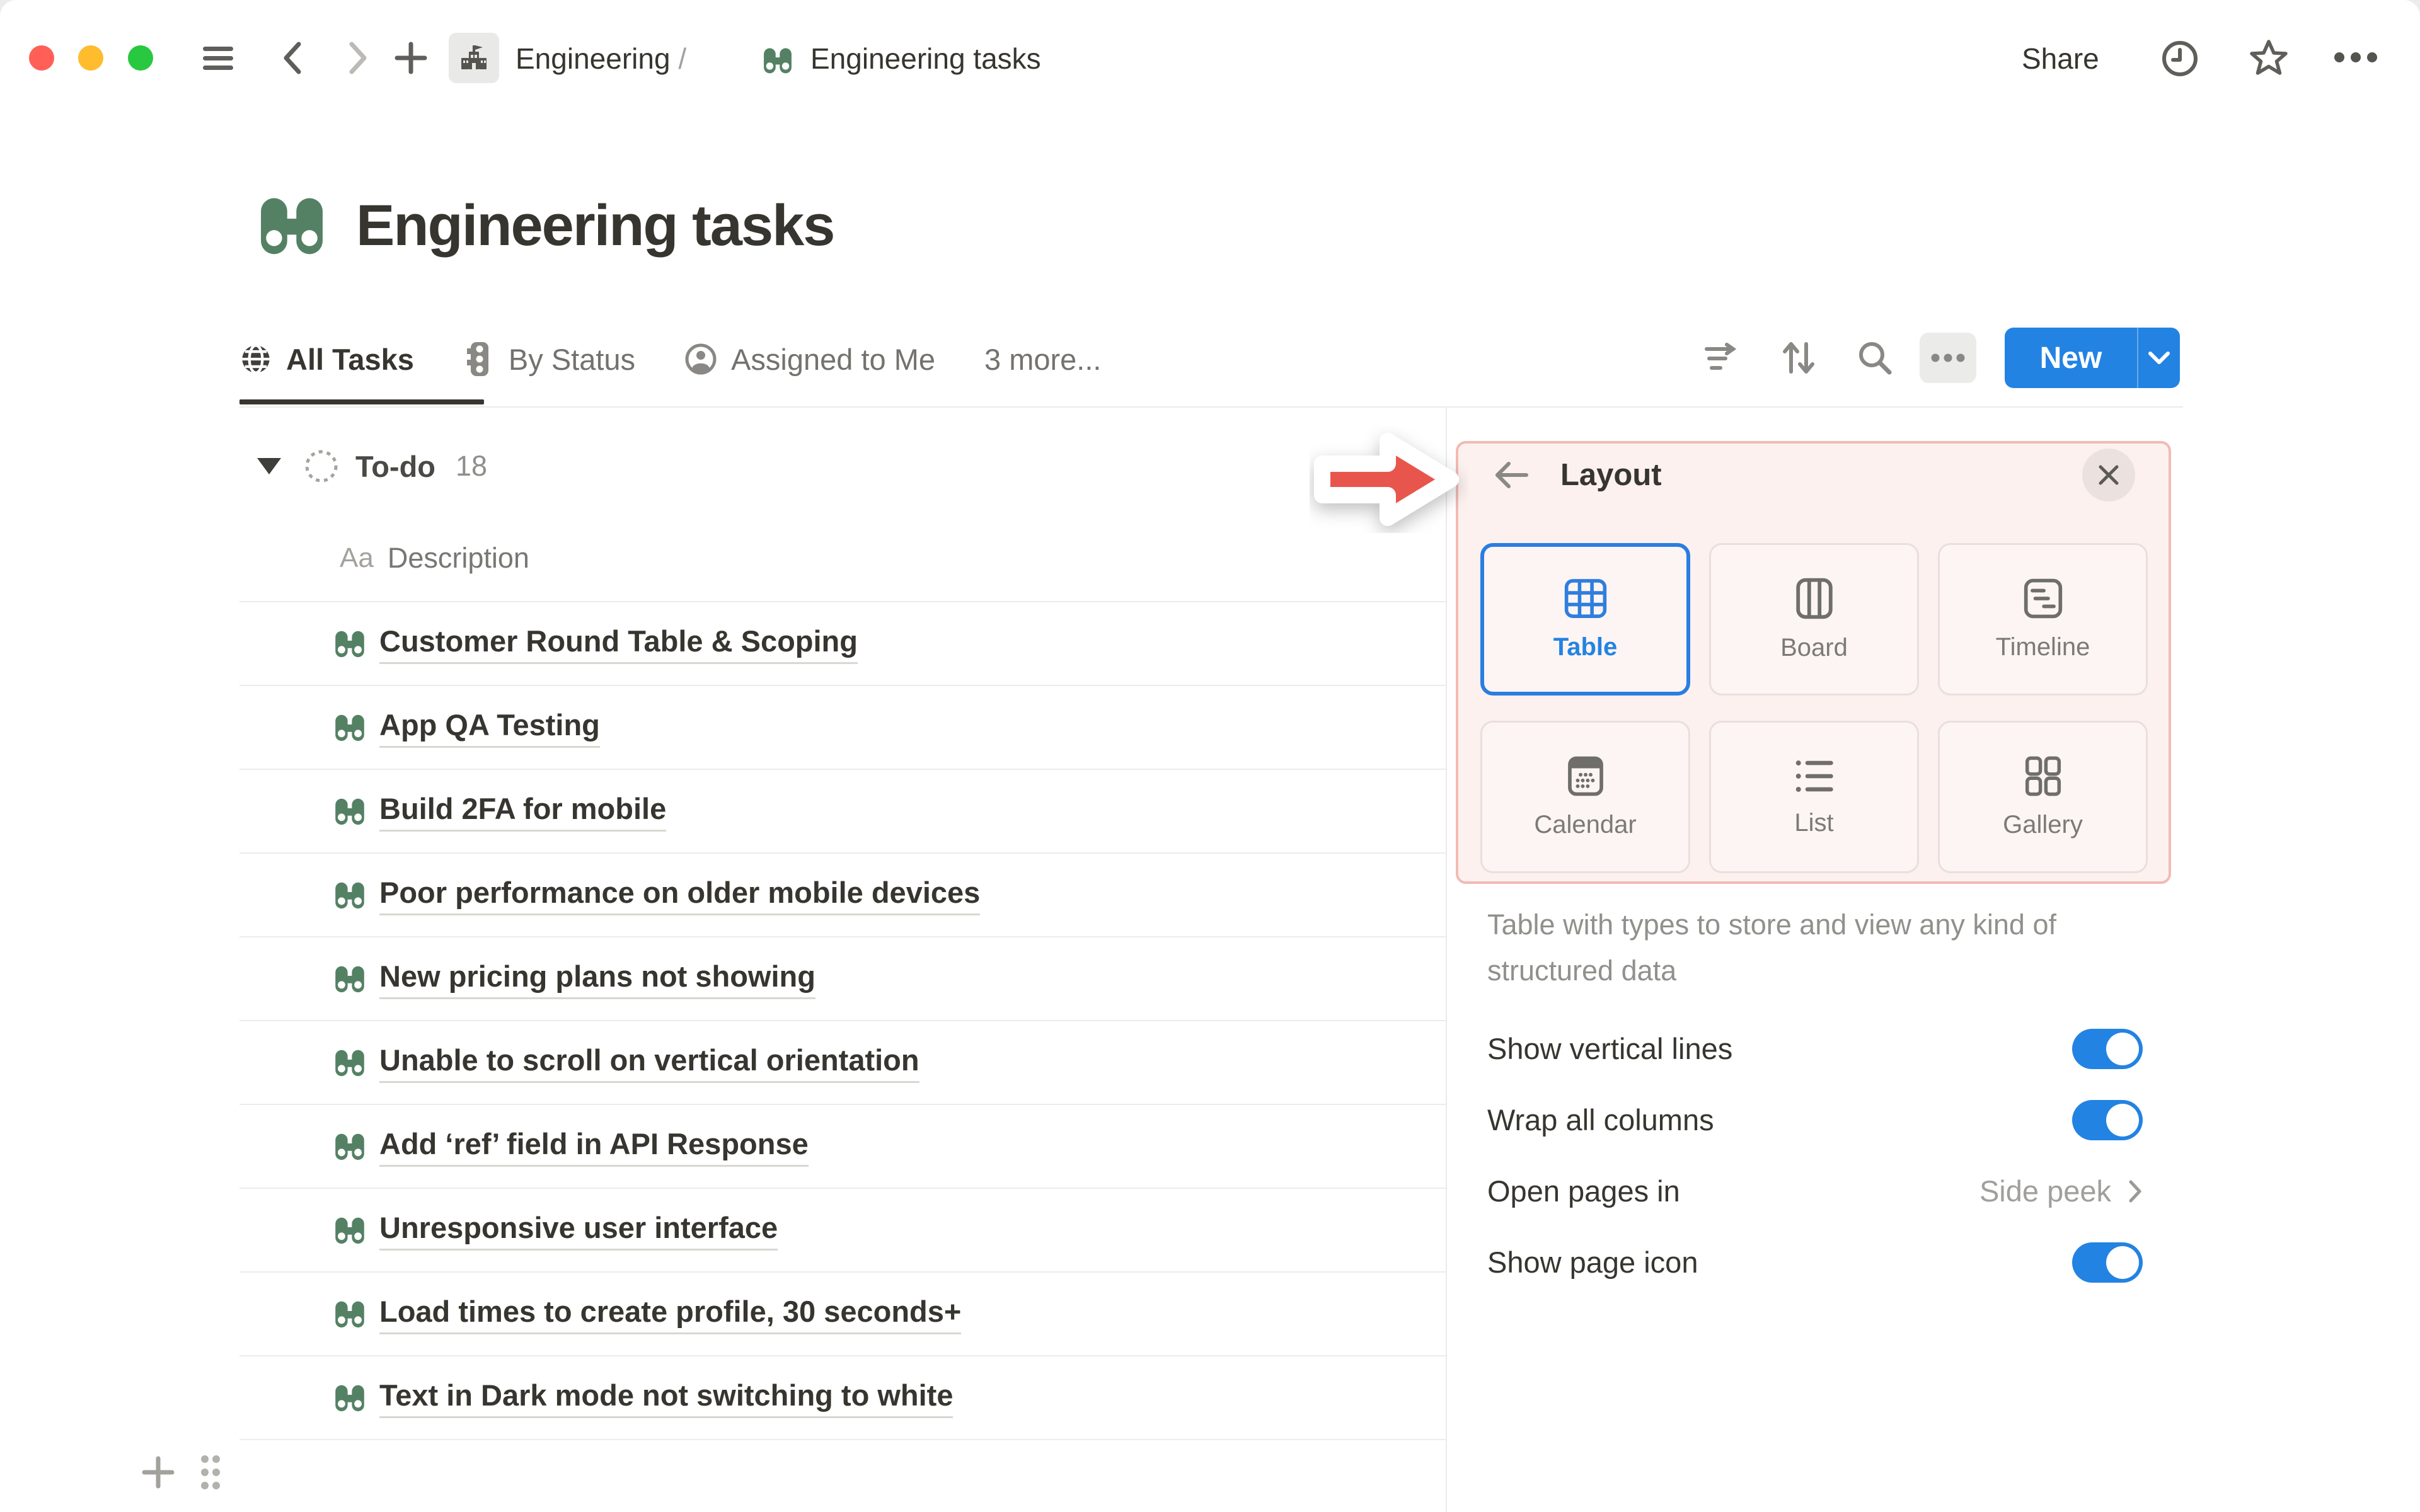 The height and width of the screenshot is (1512, 2420). Describe the element at coordinates (458, 558) in the screenshot. I see `column-header-label: Description` at that location.